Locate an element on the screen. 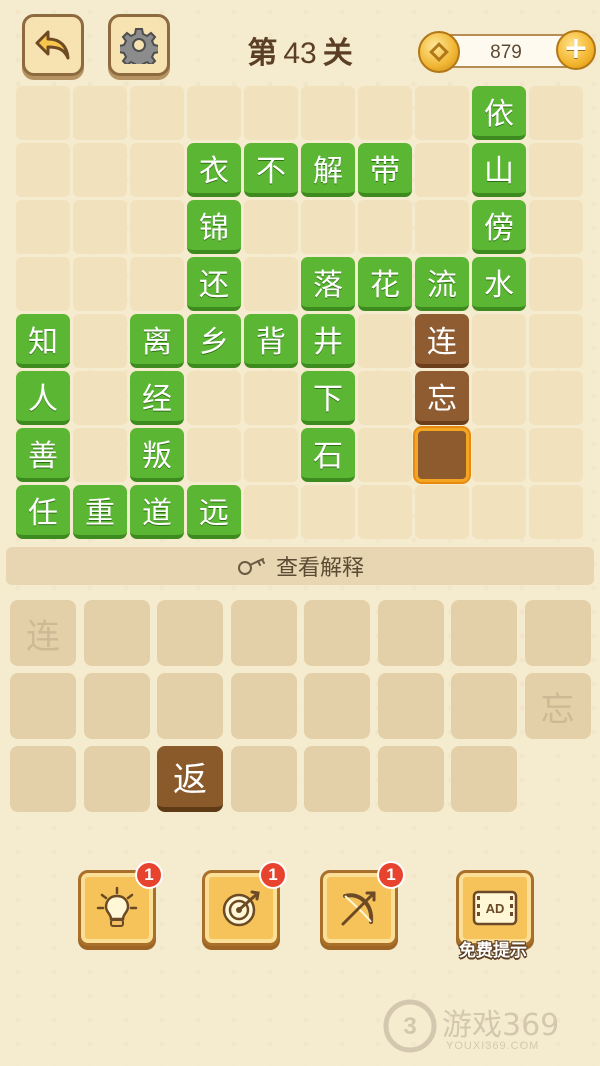 The height and width of the screenshot is (1066, 600). hint-lightbulb-button: 1 is located at coordinates (120, 903).